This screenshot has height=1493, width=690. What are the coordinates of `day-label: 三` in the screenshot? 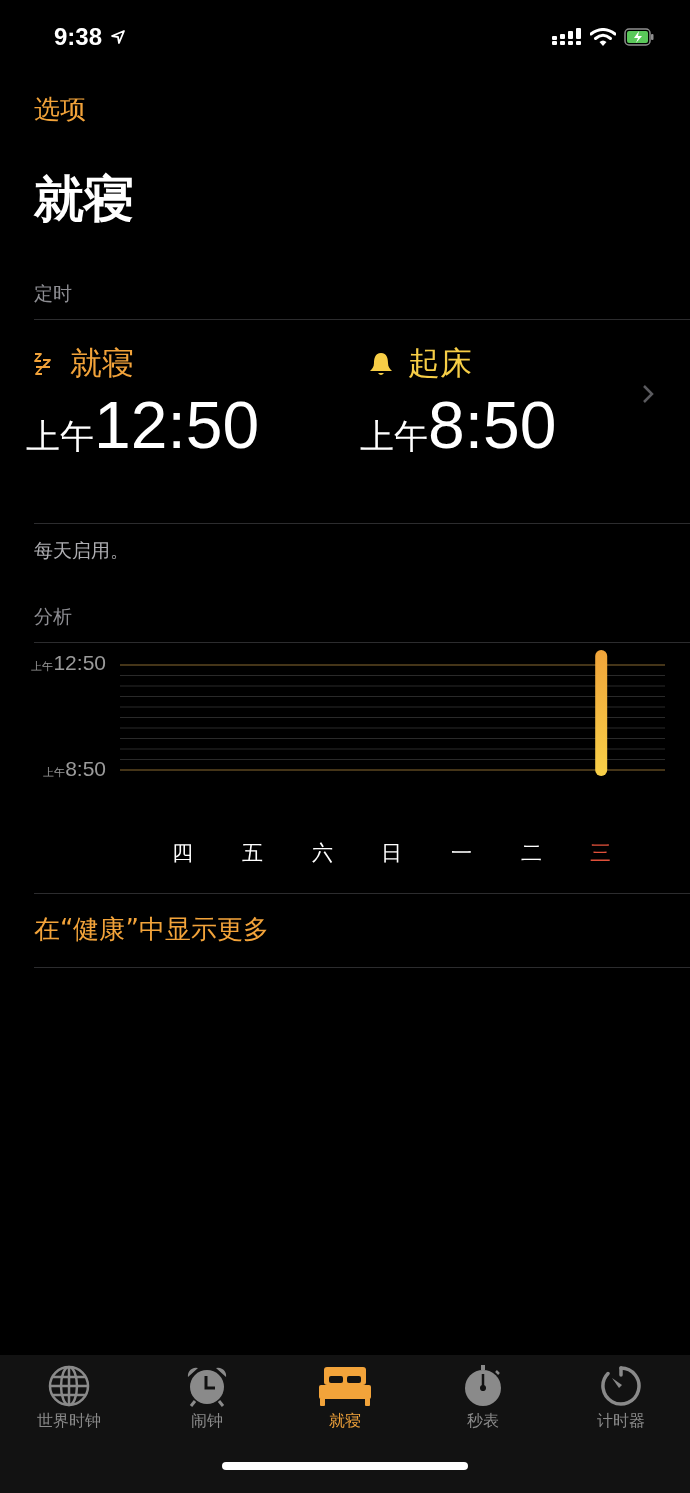 It's located at (601, 854).